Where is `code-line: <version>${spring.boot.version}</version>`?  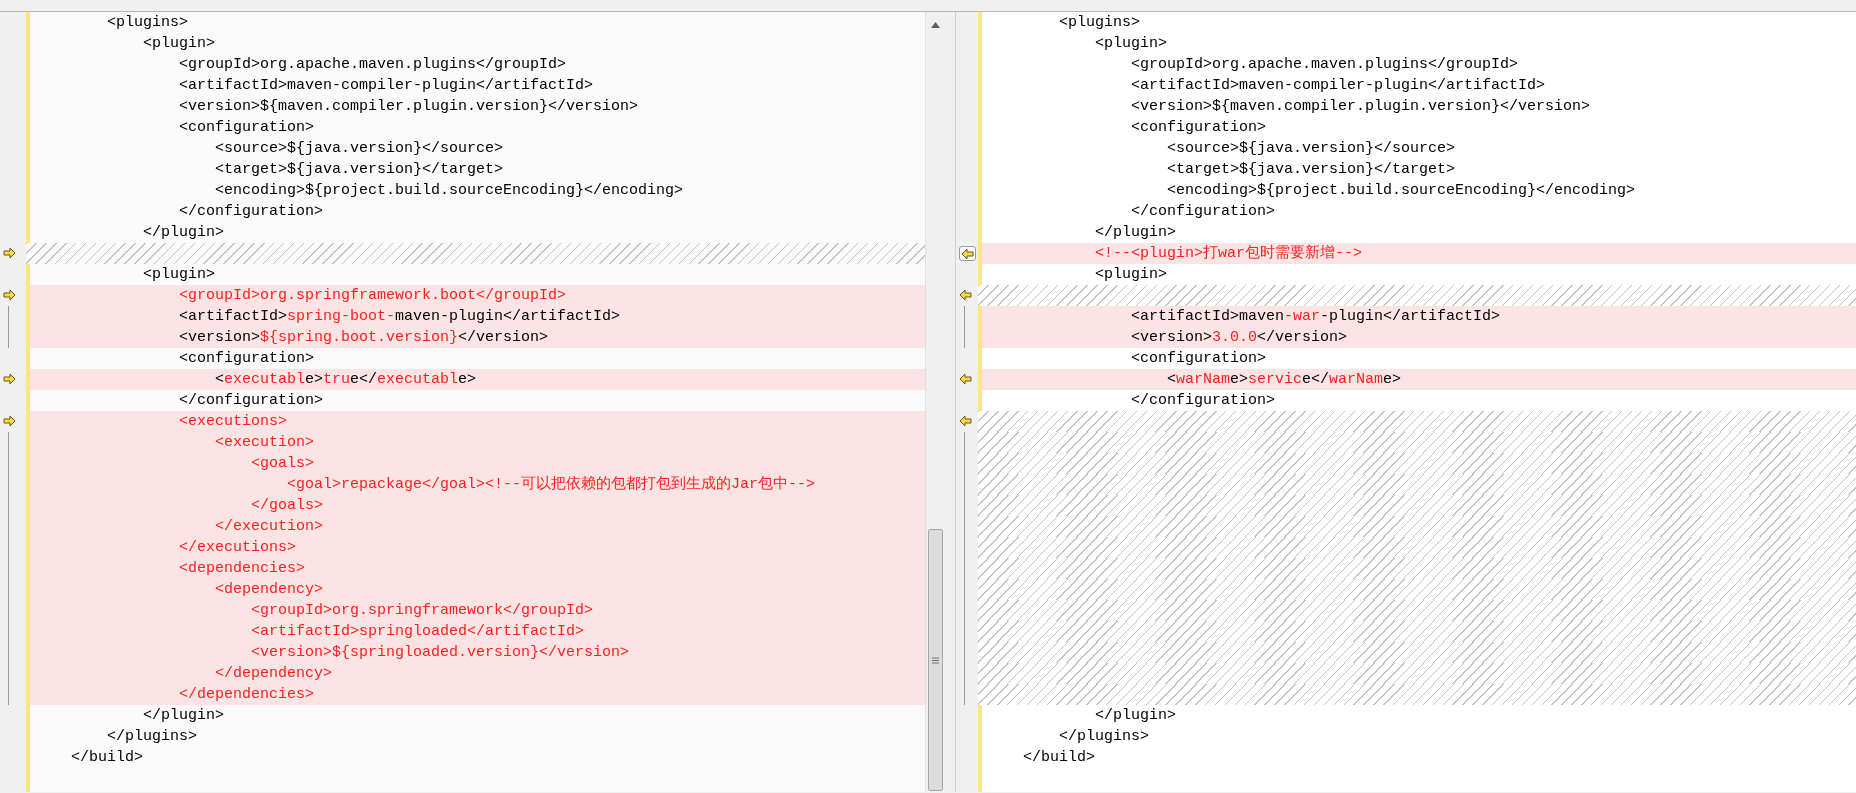
code-line: <version>${spring.boot.version}</version> is located at coordinates (363, 338).